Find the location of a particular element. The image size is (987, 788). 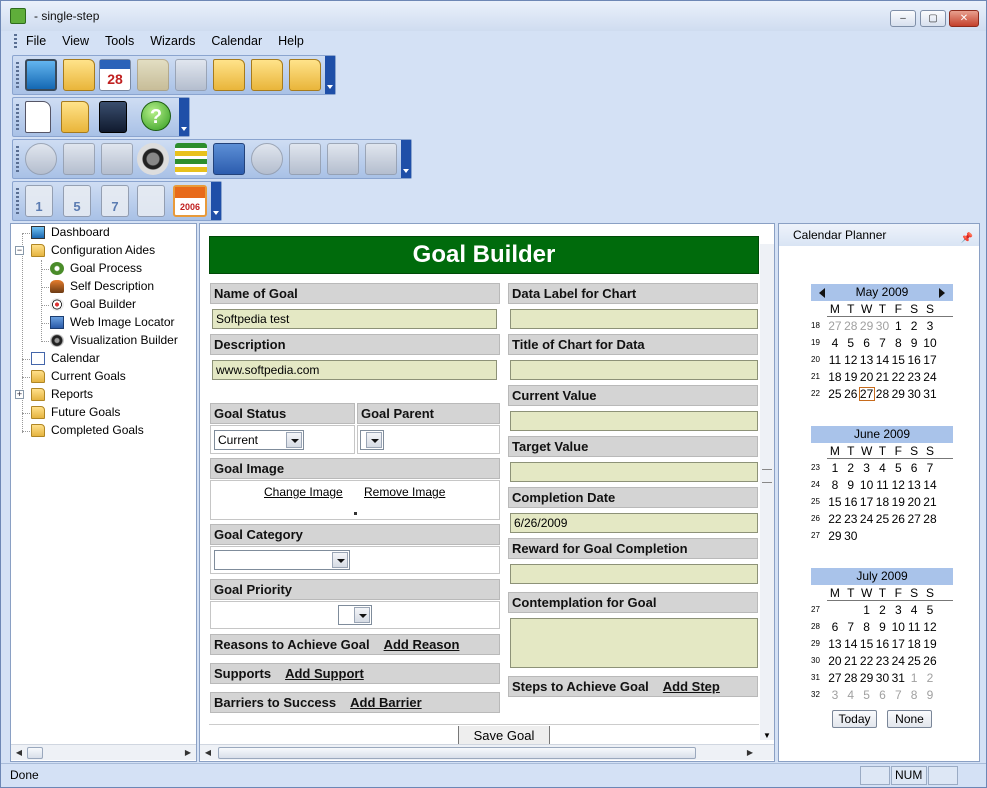

data-label-input is located at coordinates (634, 319).